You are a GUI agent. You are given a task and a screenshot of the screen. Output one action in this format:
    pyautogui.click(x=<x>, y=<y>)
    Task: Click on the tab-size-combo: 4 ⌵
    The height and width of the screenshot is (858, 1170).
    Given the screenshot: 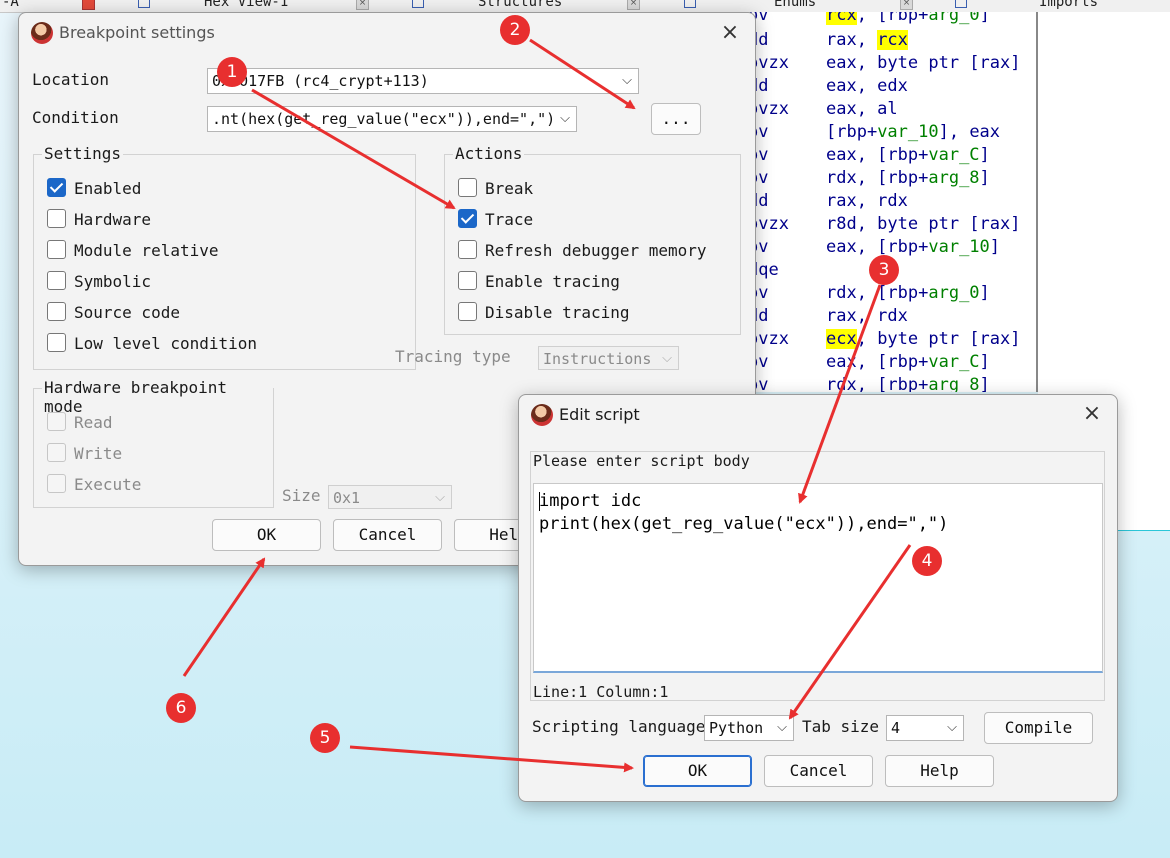 What is the action you would take?
    pyautogui.click(x=925, y=728)
    